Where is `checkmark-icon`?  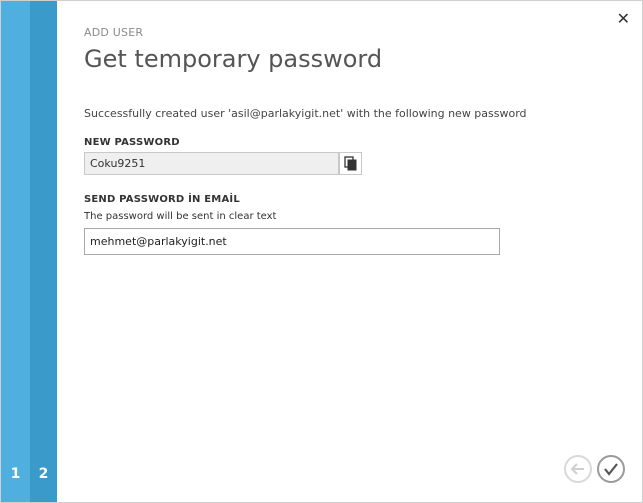
checkmark-icon is located at coordinates (611, 469).